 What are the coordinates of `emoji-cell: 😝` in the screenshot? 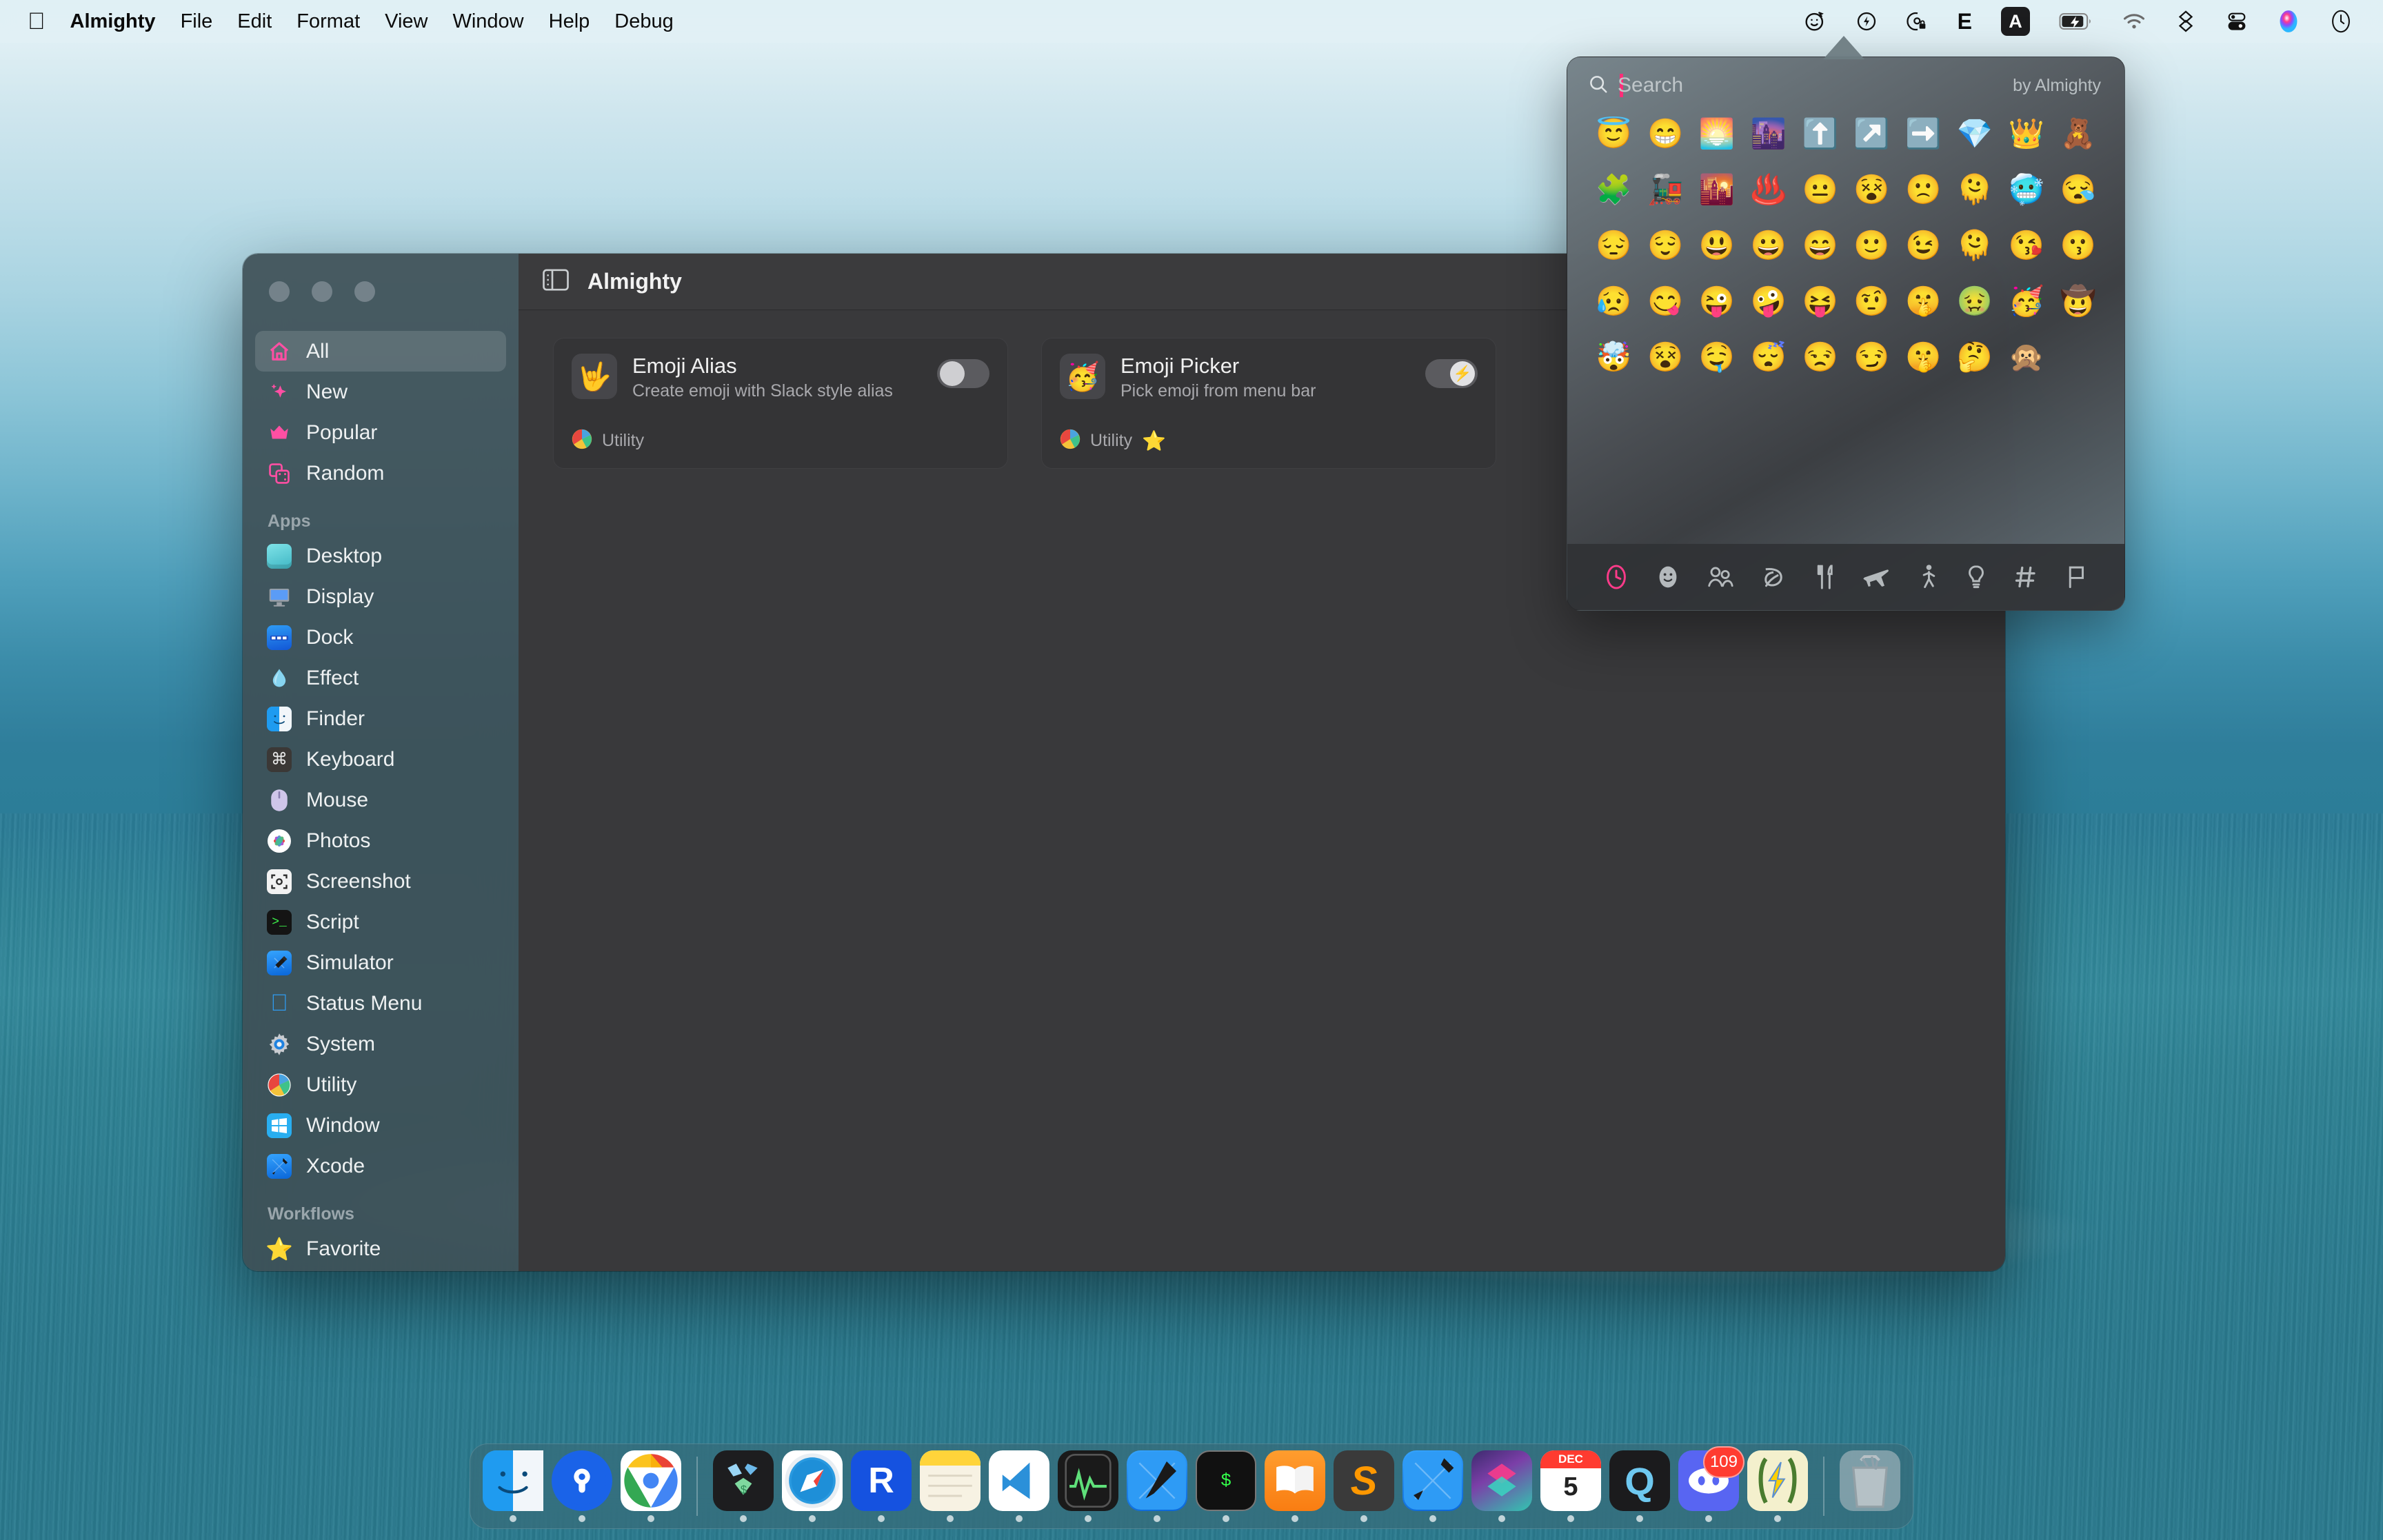 It's located at (1820, 301).